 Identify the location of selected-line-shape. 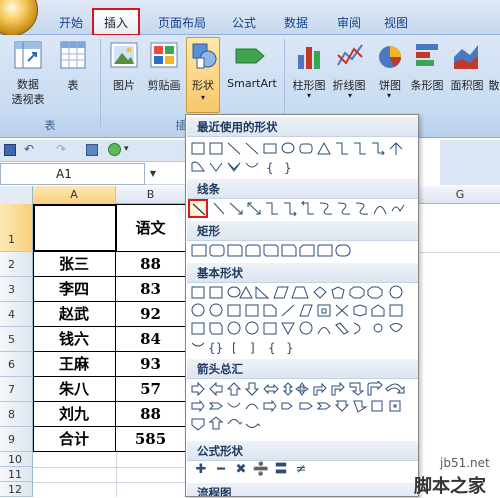
(198, 208).